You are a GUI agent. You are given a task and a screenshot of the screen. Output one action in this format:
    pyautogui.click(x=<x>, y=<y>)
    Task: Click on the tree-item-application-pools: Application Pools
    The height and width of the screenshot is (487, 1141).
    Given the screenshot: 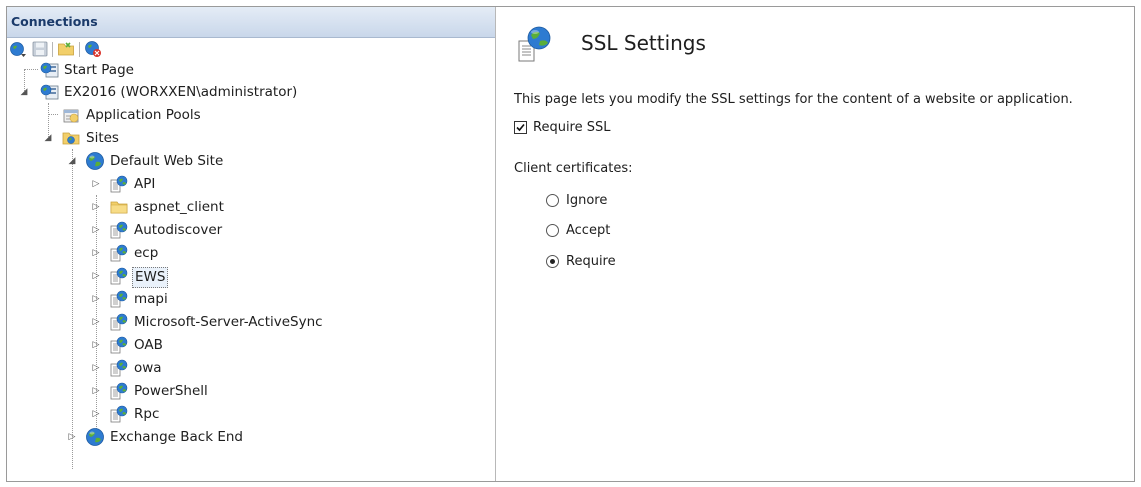 What is the action you would take?
    pyautogui.click(x=247, y=115)
    